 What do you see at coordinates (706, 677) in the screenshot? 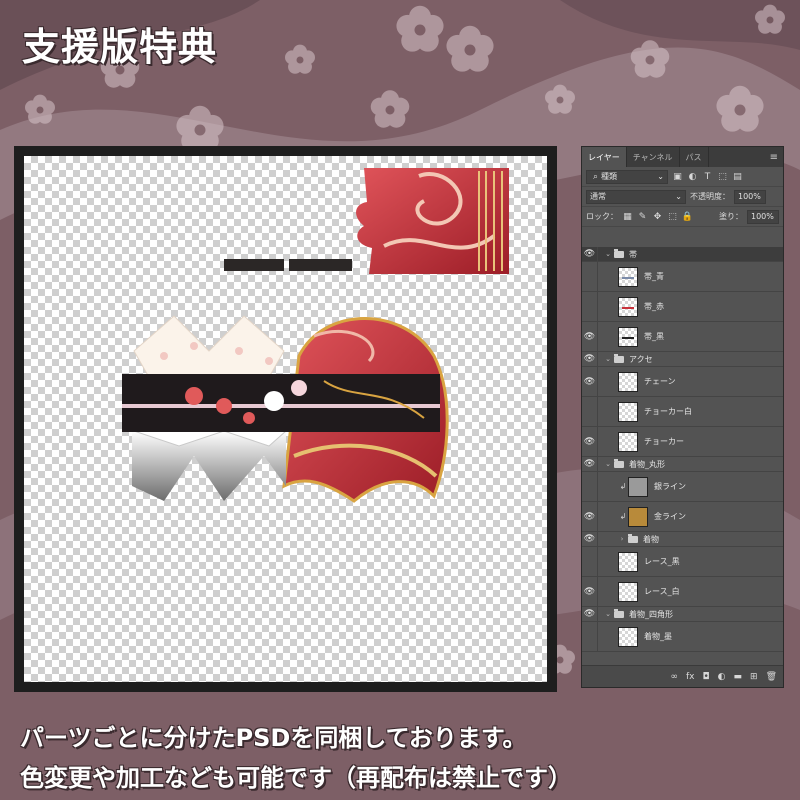
I see `layer-mask-icon: ◘` at bounding box center [706, 677].